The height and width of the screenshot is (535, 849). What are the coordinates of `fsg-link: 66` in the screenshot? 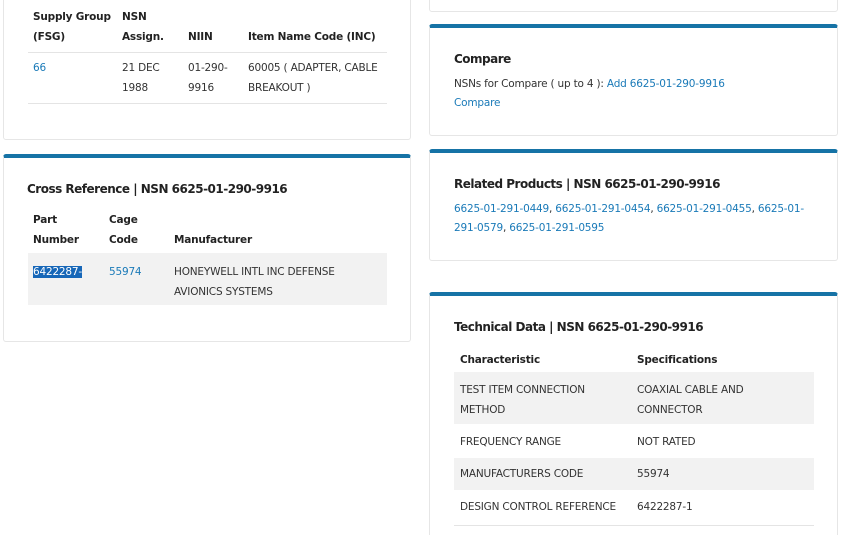 It's located at (63, 68).